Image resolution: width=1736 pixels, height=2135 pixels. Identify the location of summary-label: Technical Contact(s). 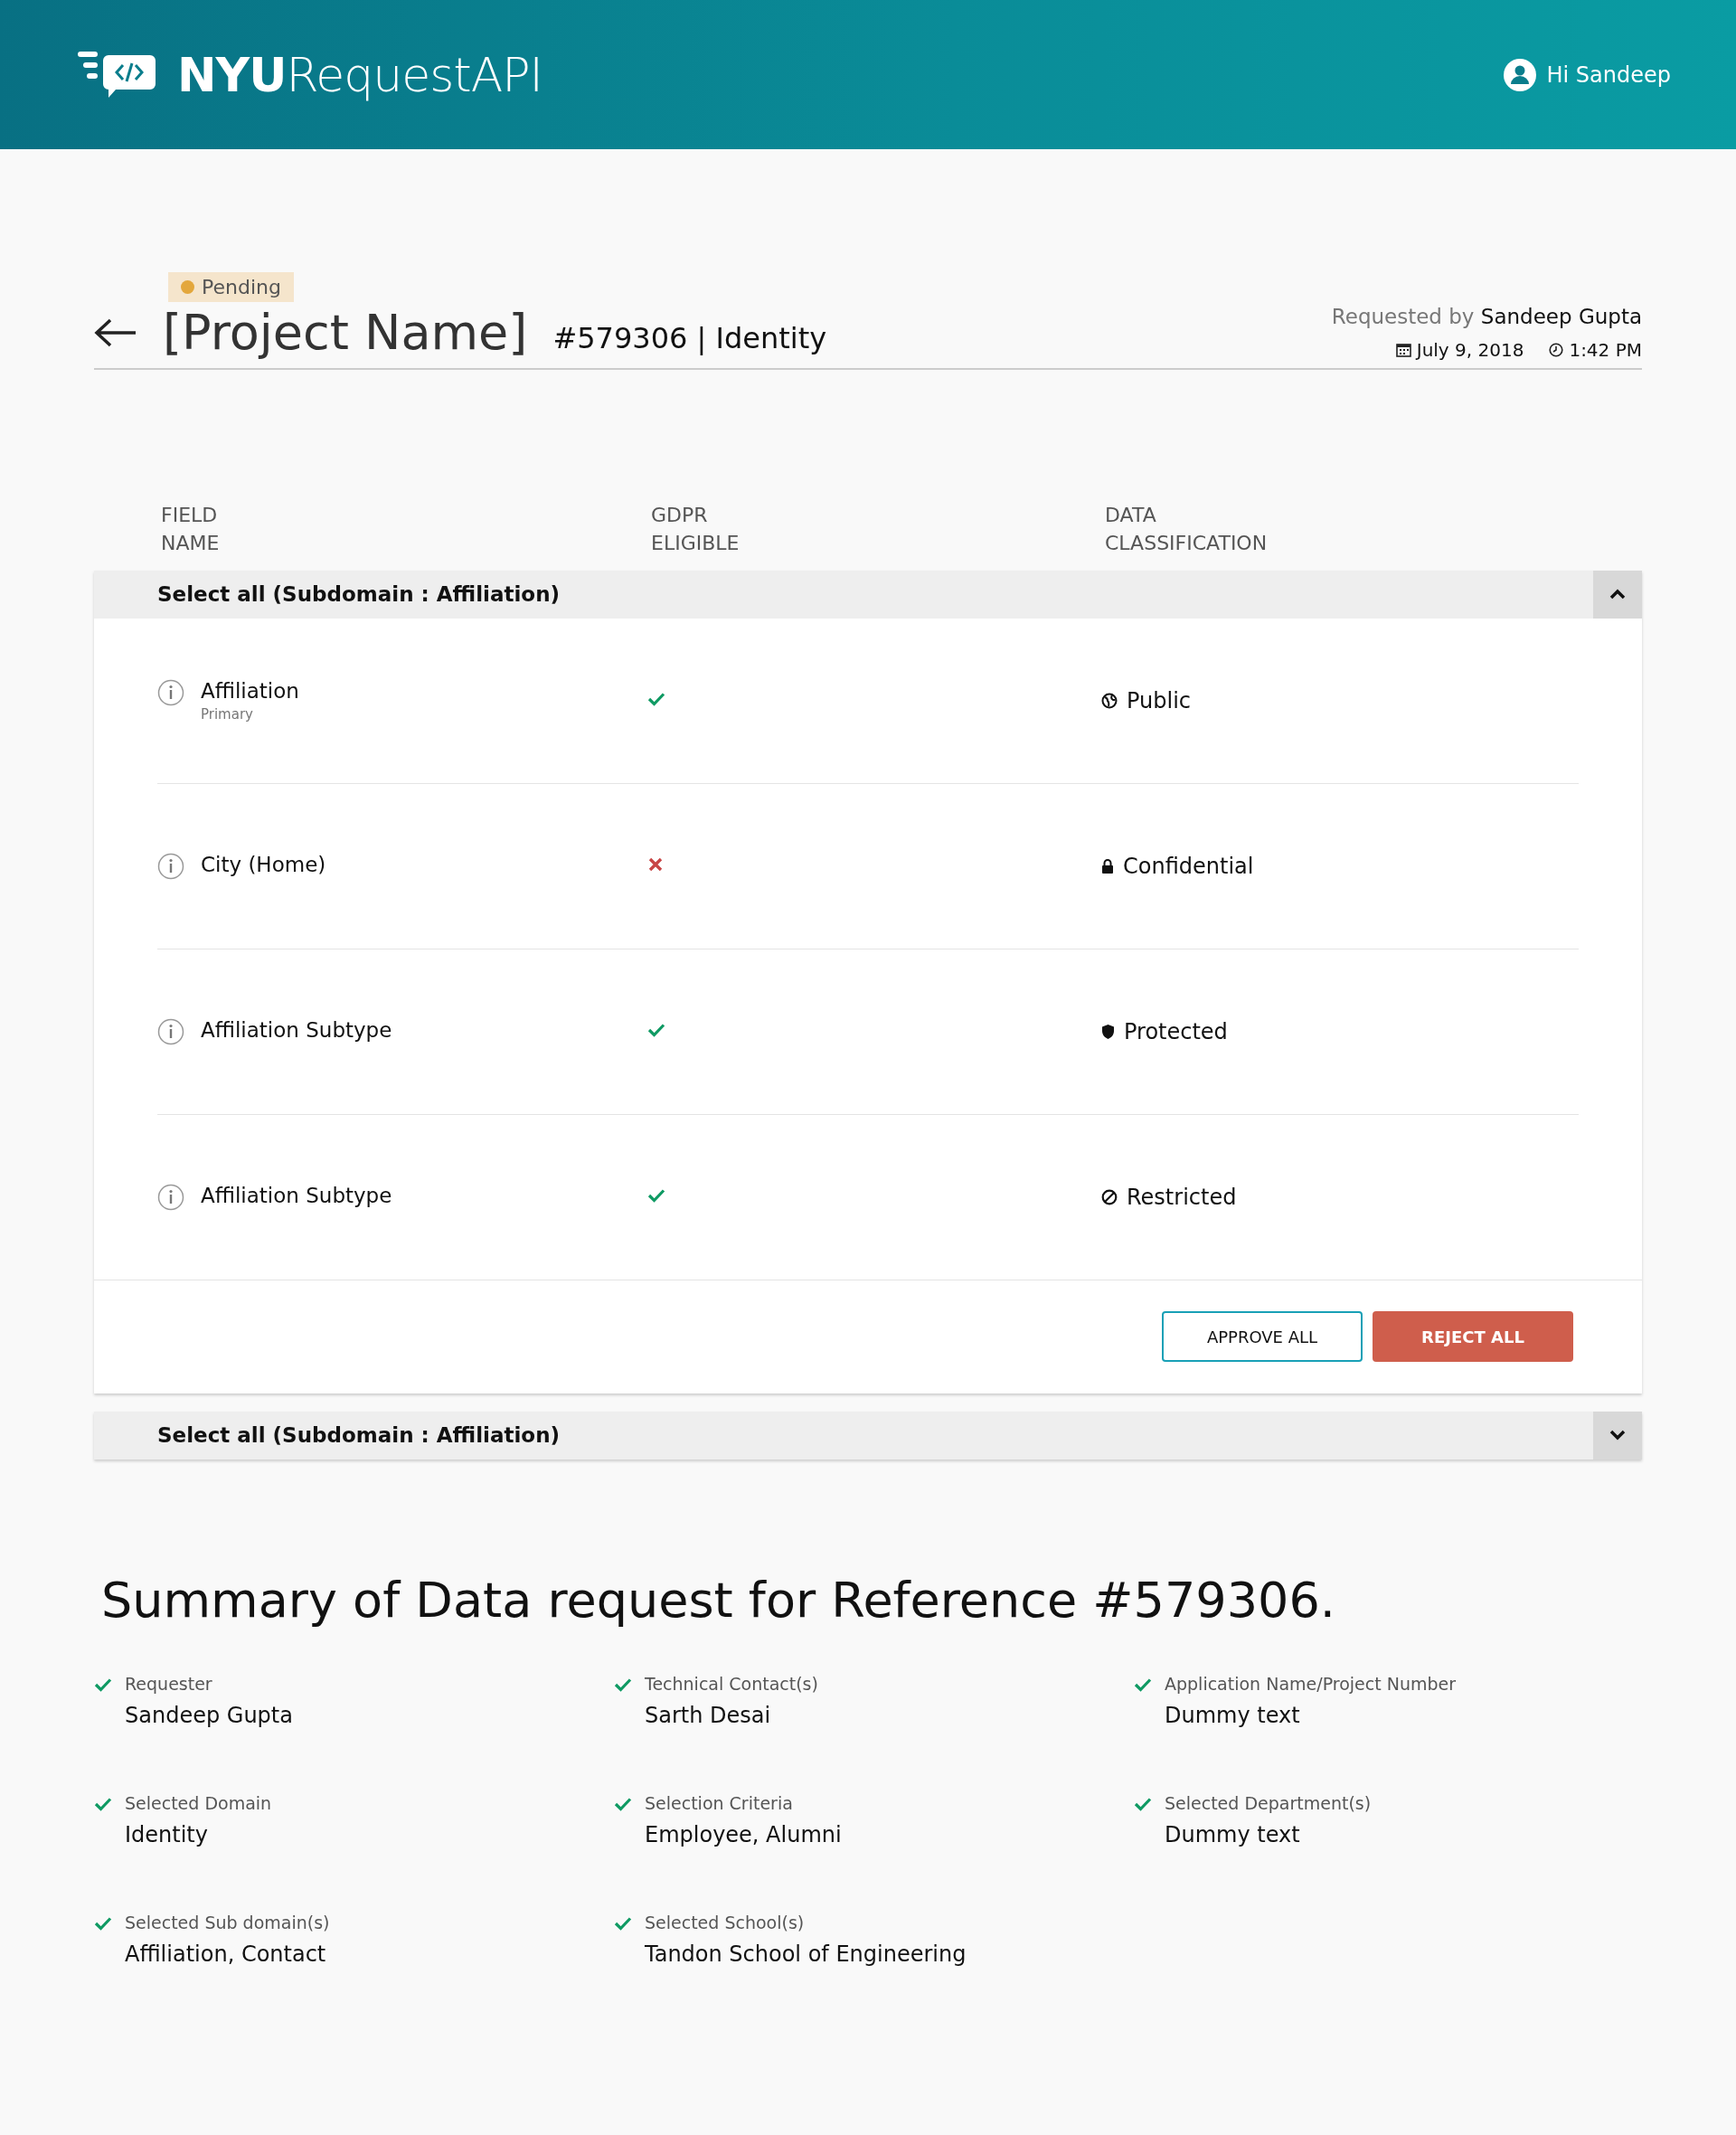
(732, 1683).